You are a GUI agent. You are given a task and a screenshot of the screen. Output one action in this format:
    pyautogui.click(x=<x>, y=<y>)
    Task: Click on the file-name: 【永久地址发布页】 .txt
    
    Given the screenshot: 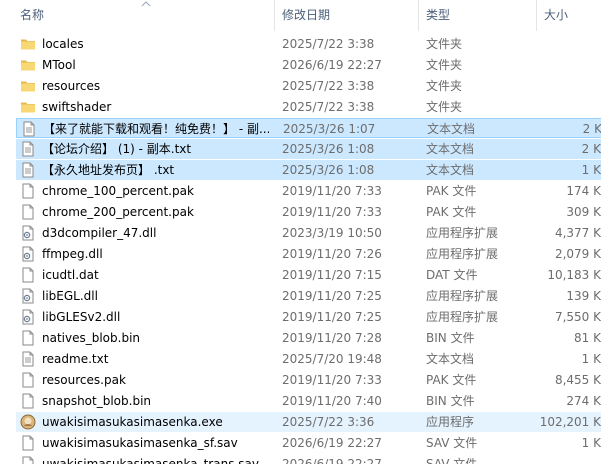 What is the action you would take?
    pyautogui.click(x=108, y=170)
    